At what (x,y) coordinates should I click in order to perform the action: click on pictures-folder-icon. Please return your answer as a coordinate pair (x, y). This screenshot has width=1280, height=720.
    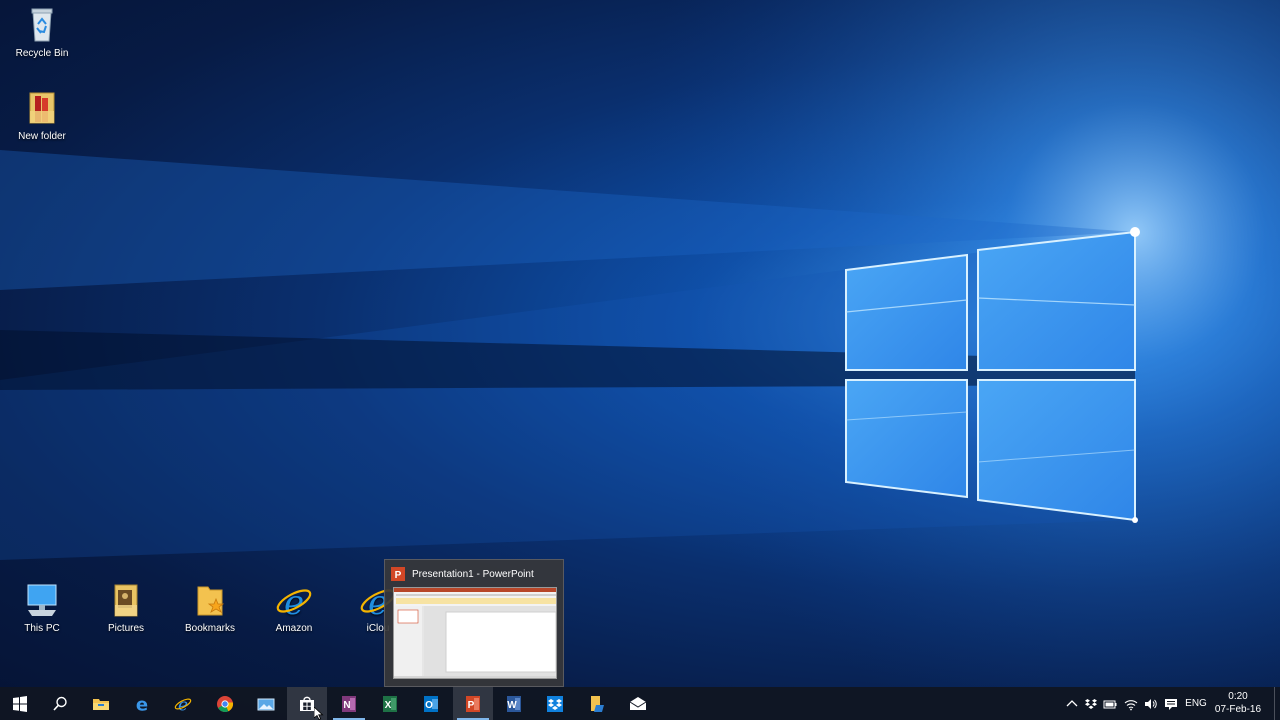
    Looking at the image, I should click on (126, 600).